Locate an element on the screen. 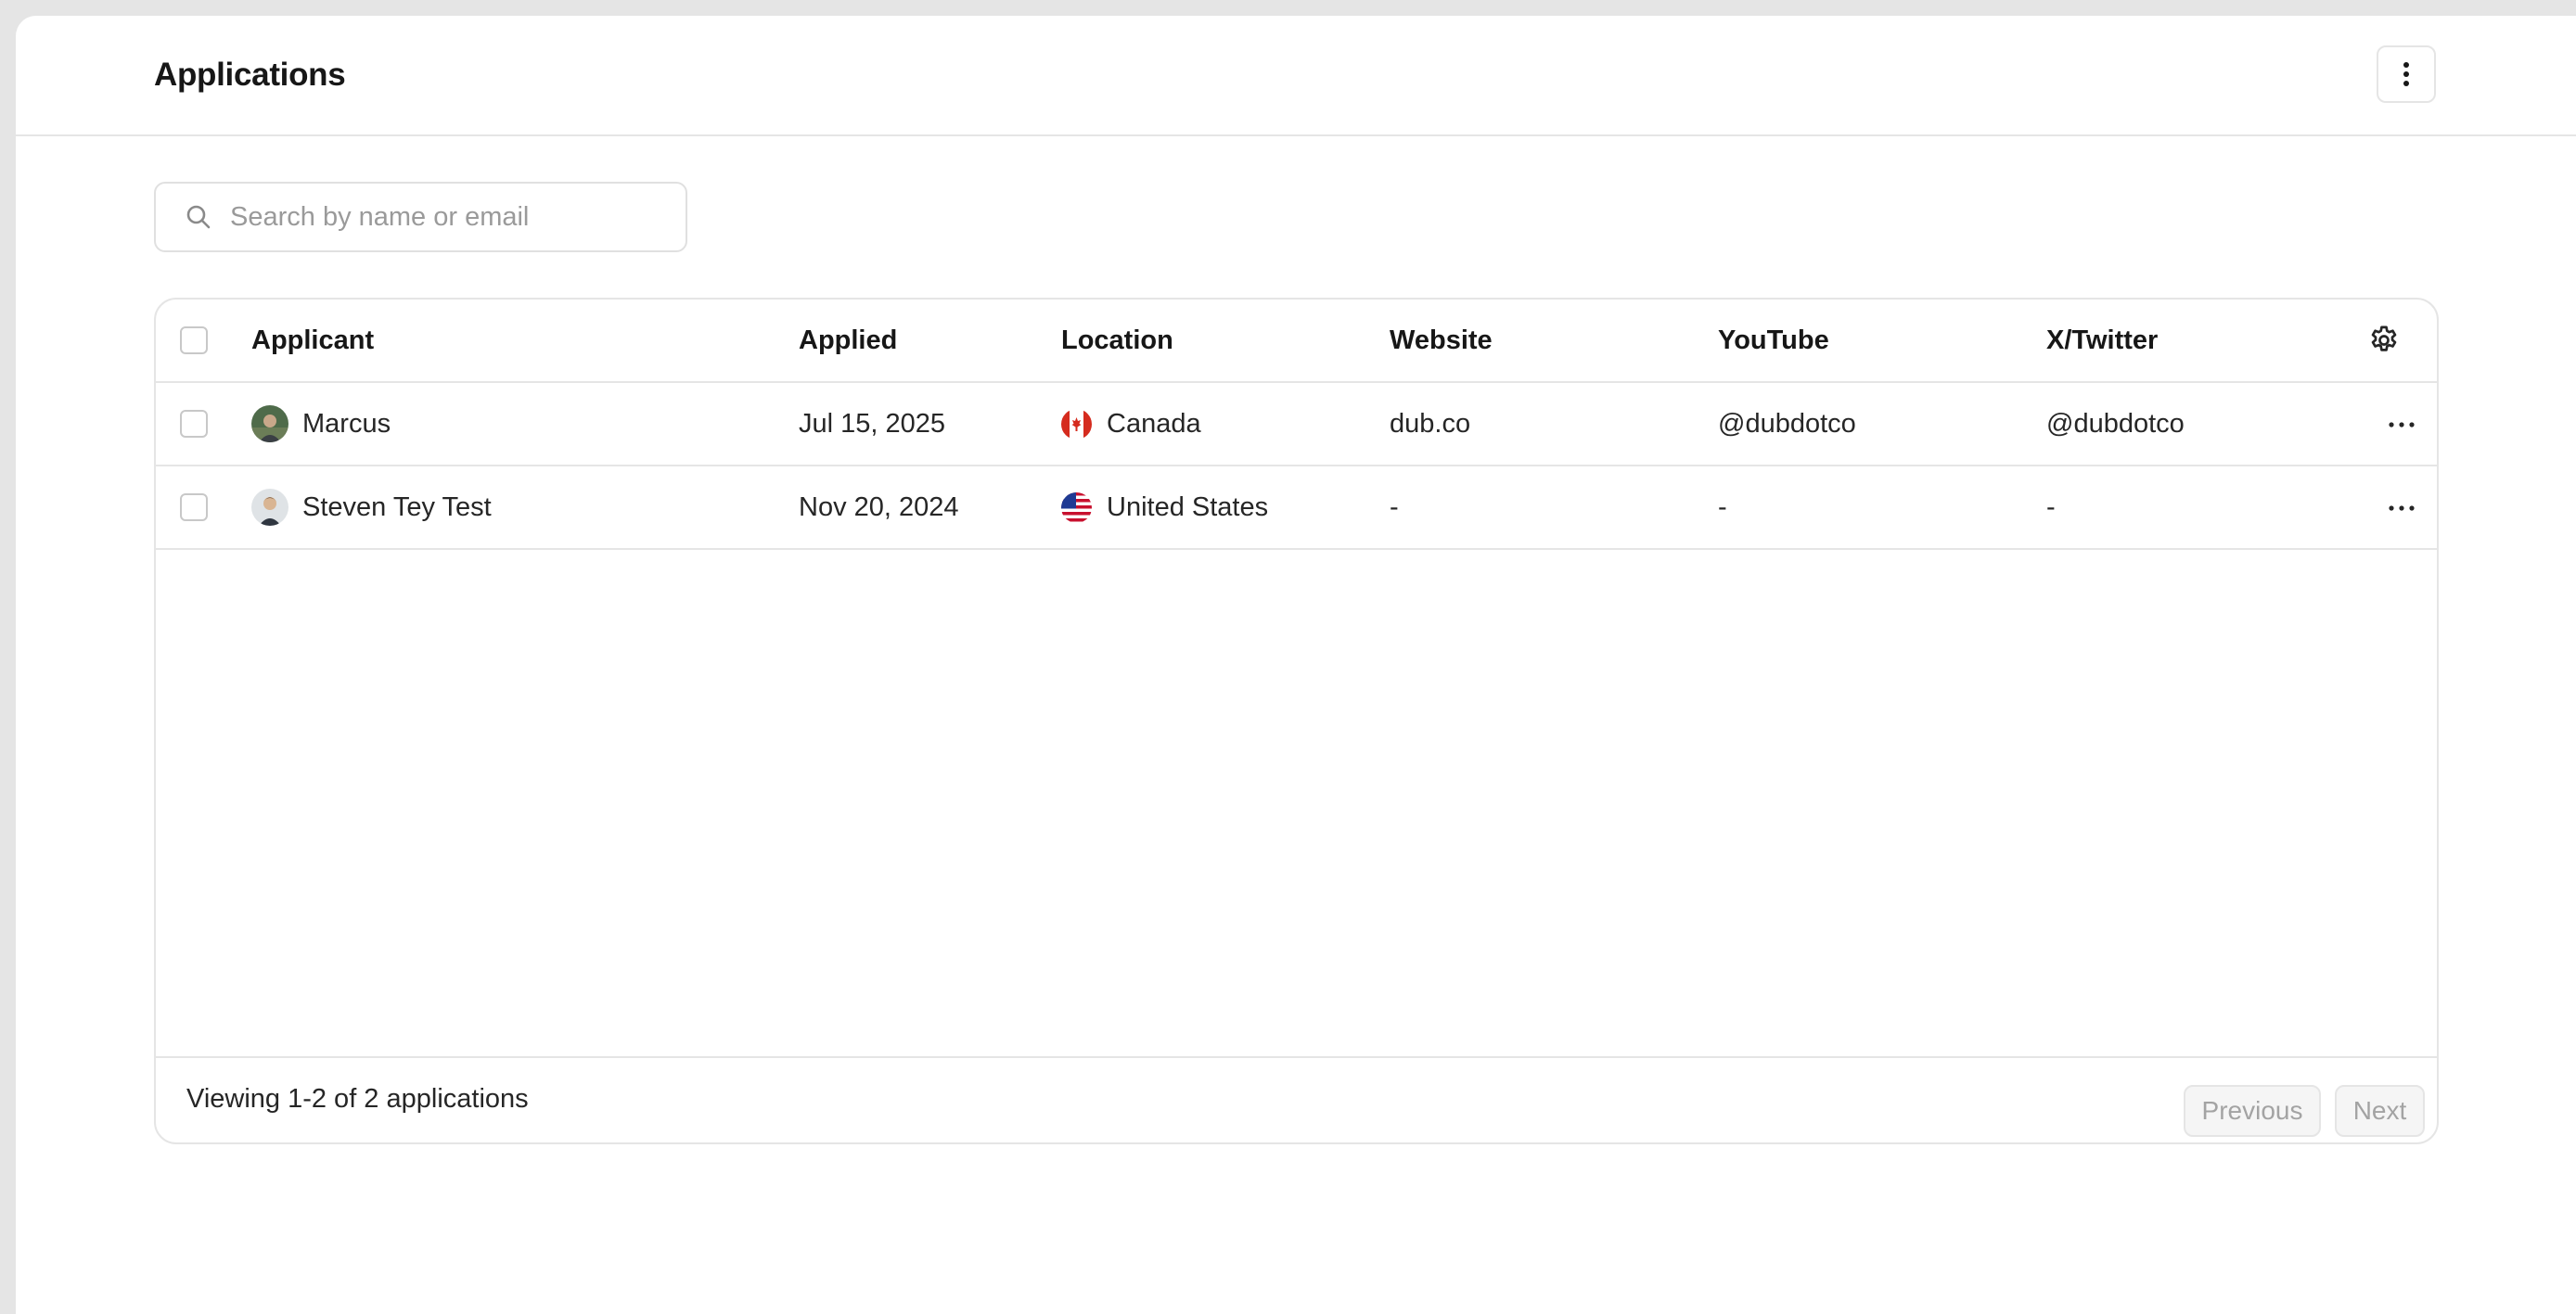  website-cell: dub.co is located at coordinates (1430, 424).